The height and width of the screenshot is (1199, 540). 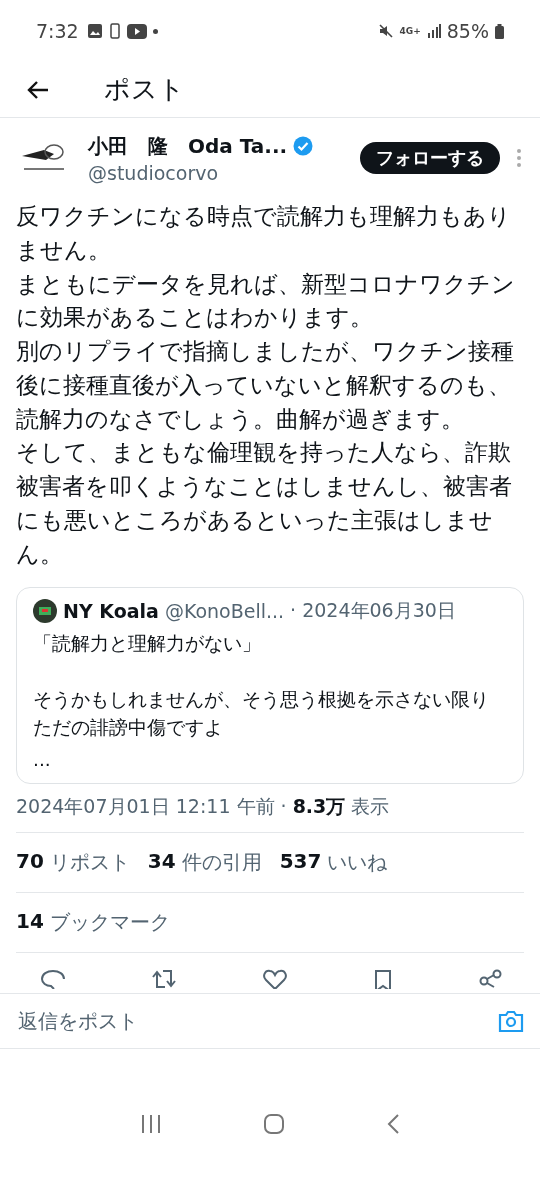 I want to click on follow-button: フォローする, so click(x=430, y=158).